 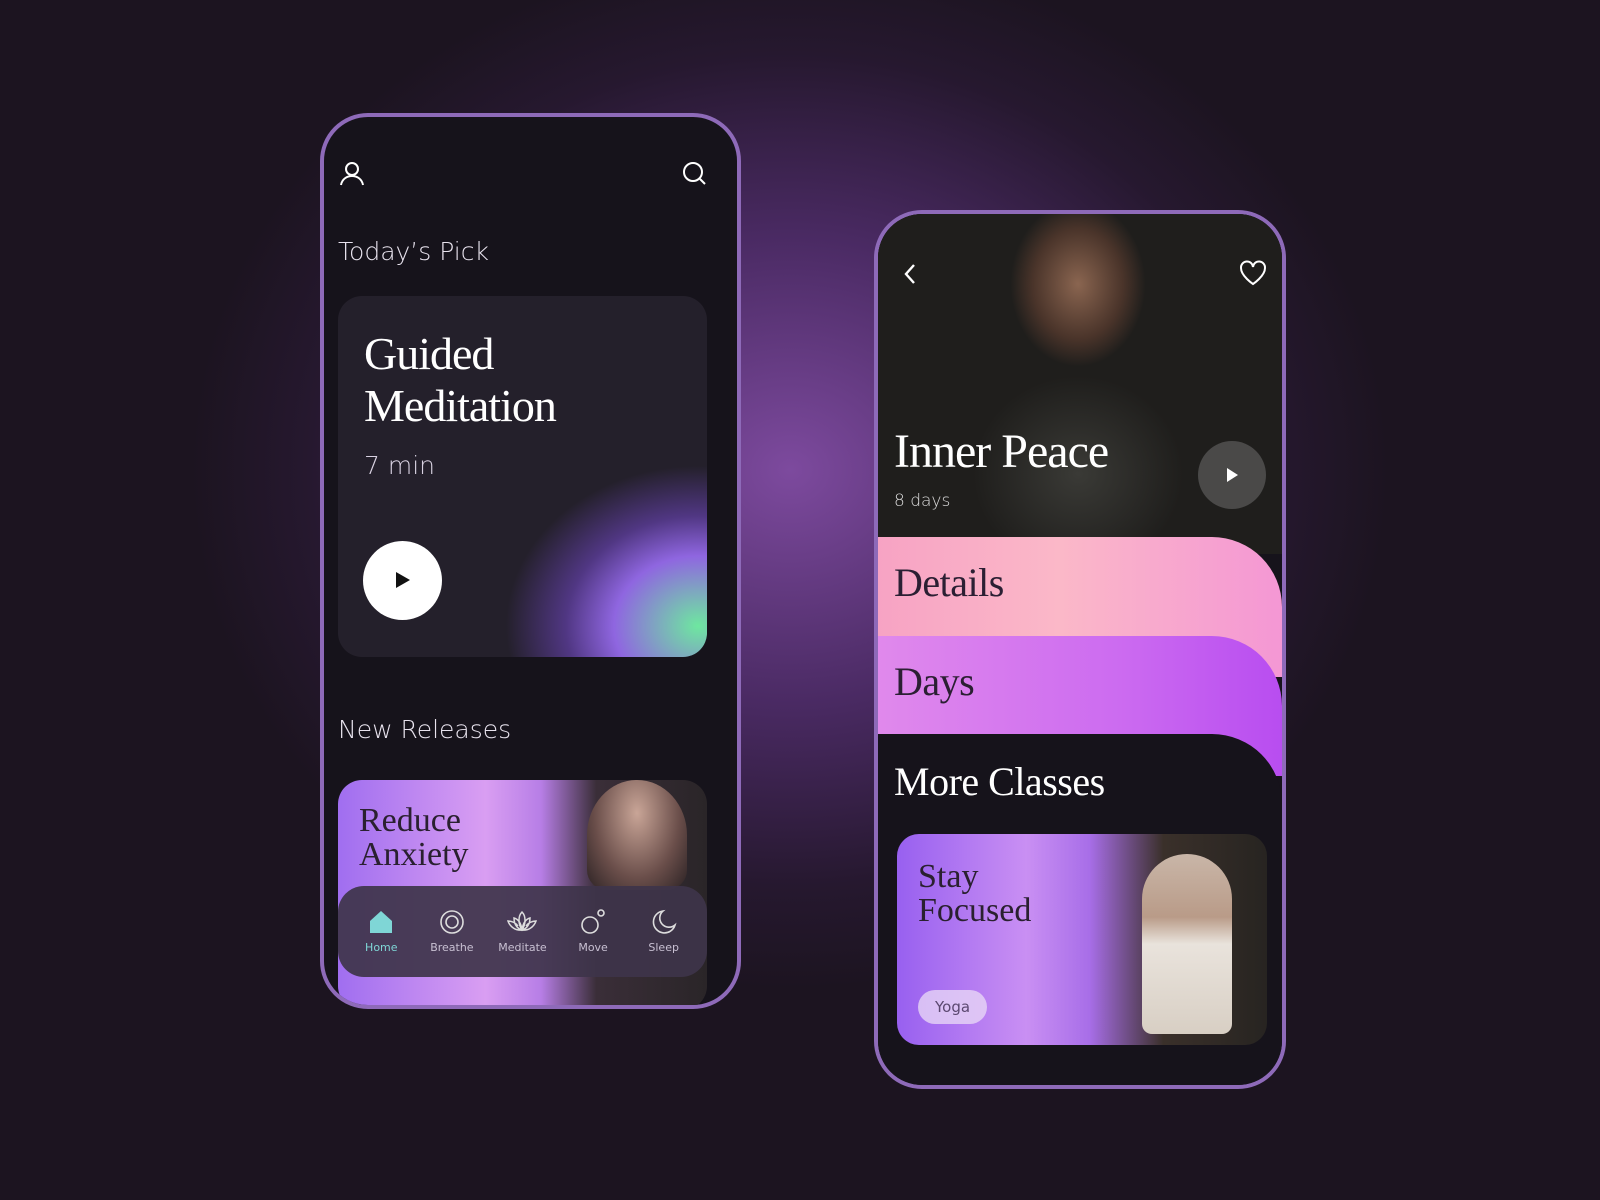 What do you see at coordinates (452, 922) in the screenshot?
I see `breathe-icon` at bounding box center [452, 922].